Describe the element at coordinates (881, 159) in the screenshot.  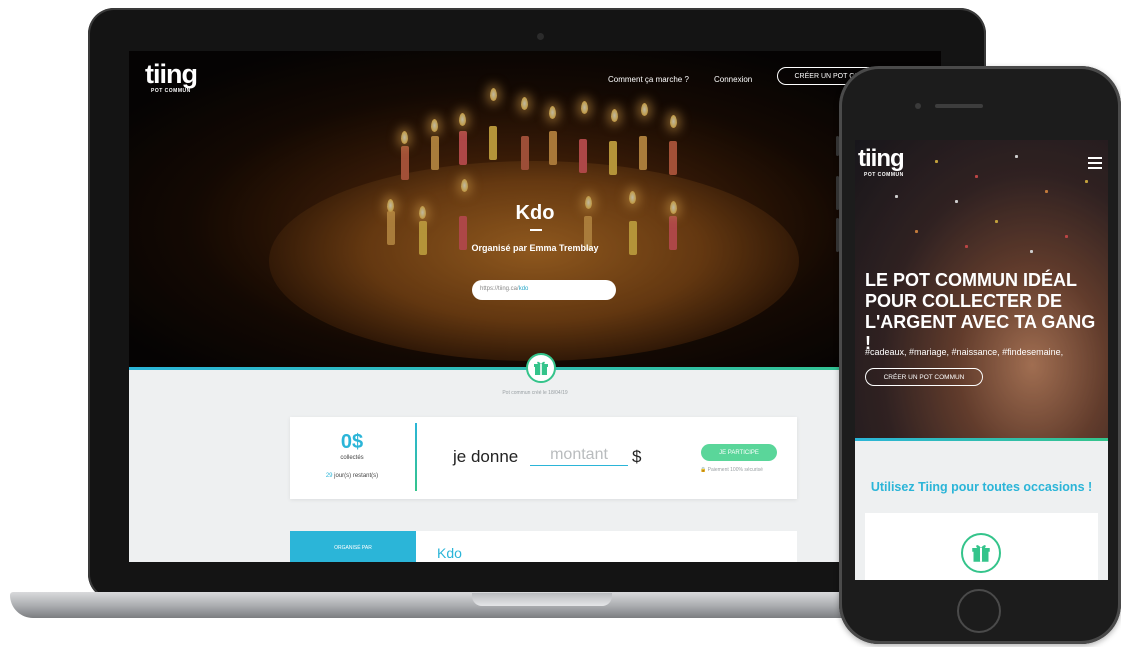
I see `mobile-tiing-logo: tiing` at that location.